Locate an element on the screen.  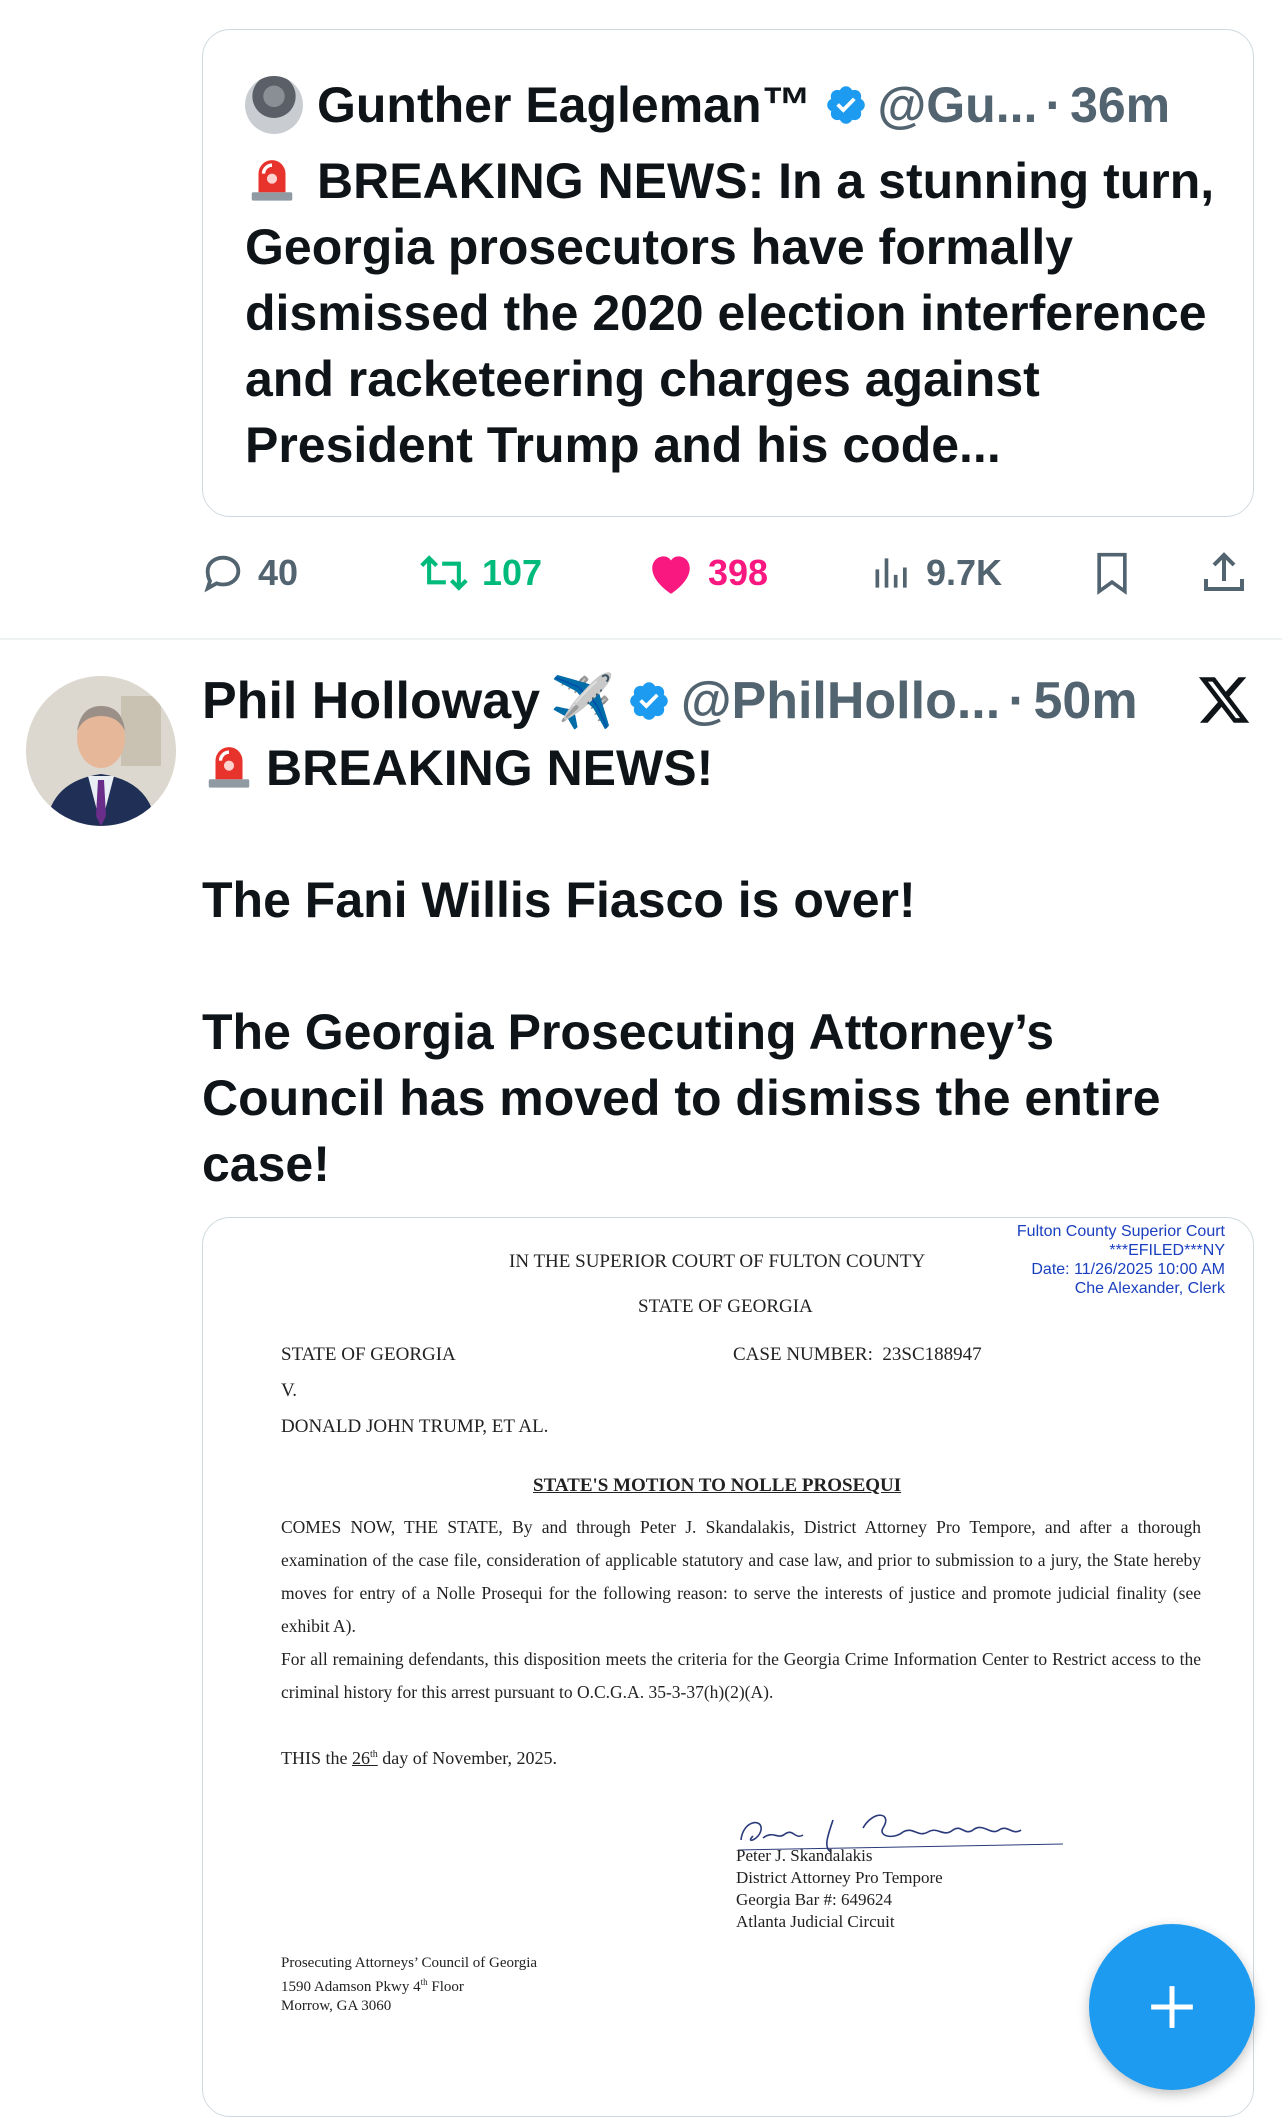
quoted-author-name: Gunther Eagleman™ is located at coordinates (564, 105).